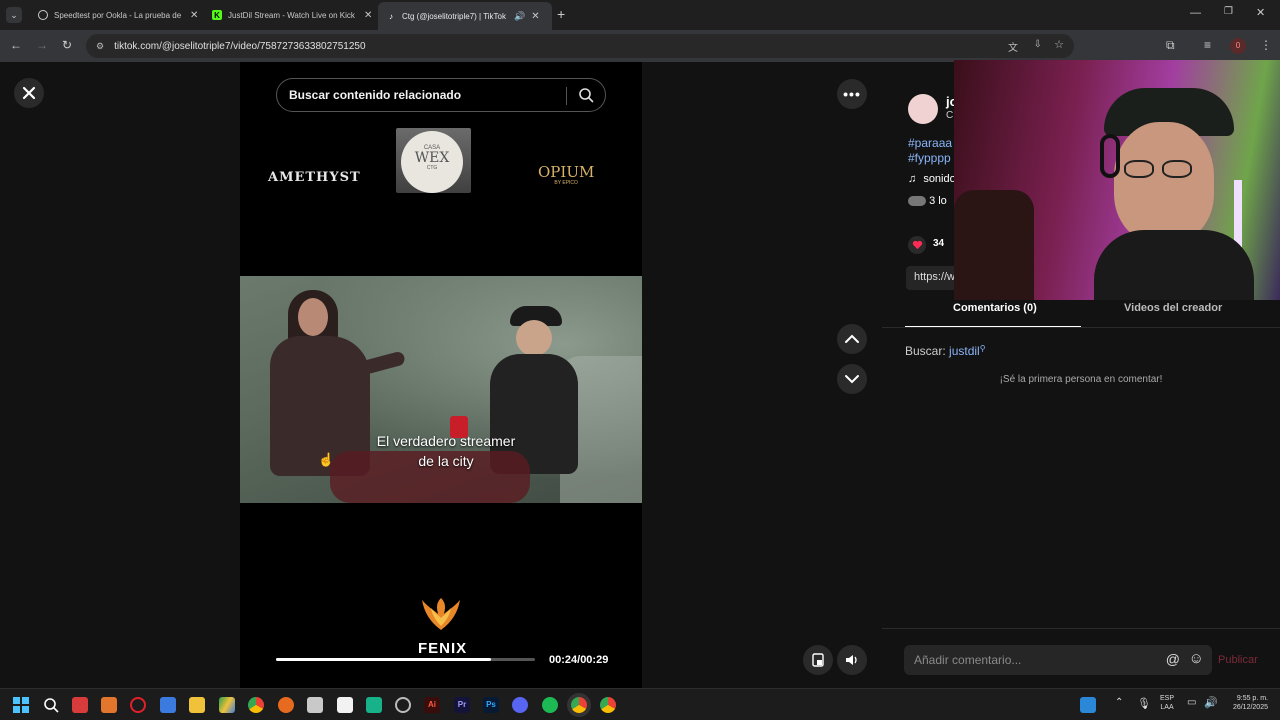 This screenshot has height=720, width=1280. I want to click on minimize-button: —, so click(1195, 13).